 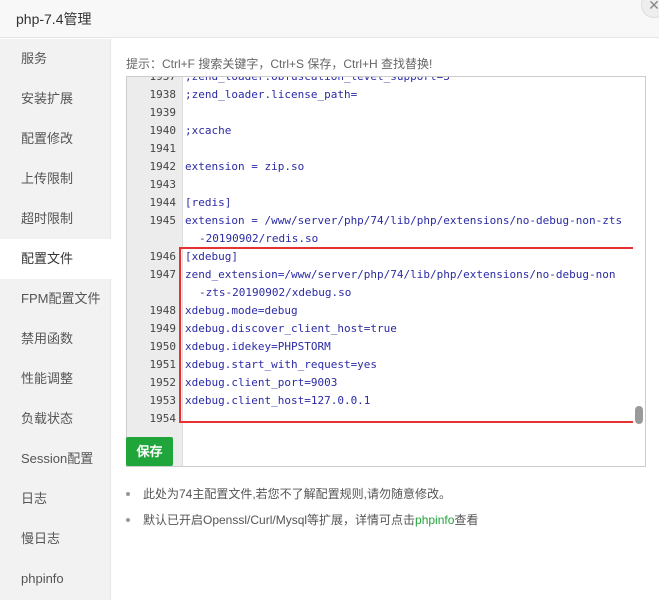 I want to click on sidebar-item-load-status: 负载状态, so click(x=55, y=419).